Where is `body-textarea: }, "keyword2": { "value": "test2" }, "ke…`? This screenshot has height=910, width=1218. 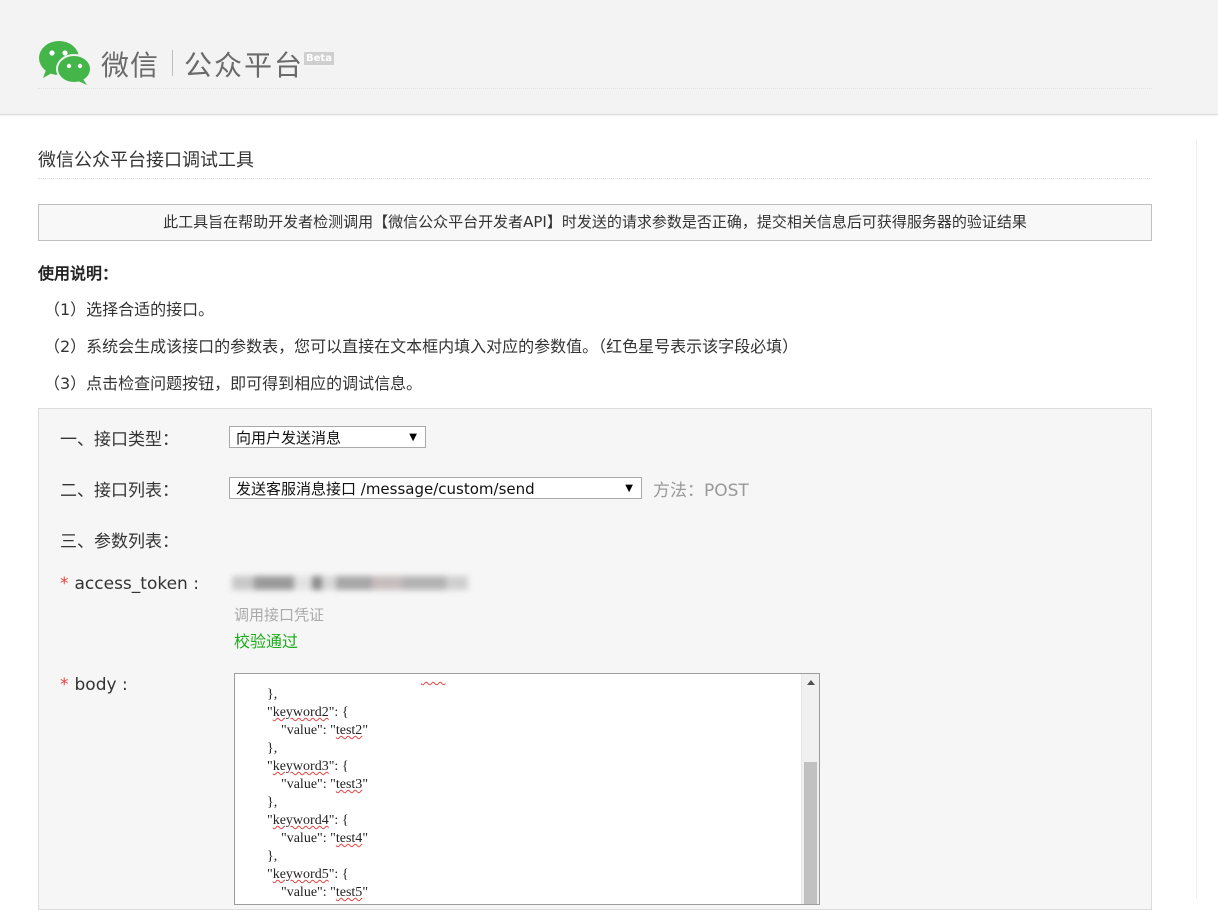
body-textarea: }, "keyword2": { "value": "test2" }, "ke… is located at coordinates (527, 789).